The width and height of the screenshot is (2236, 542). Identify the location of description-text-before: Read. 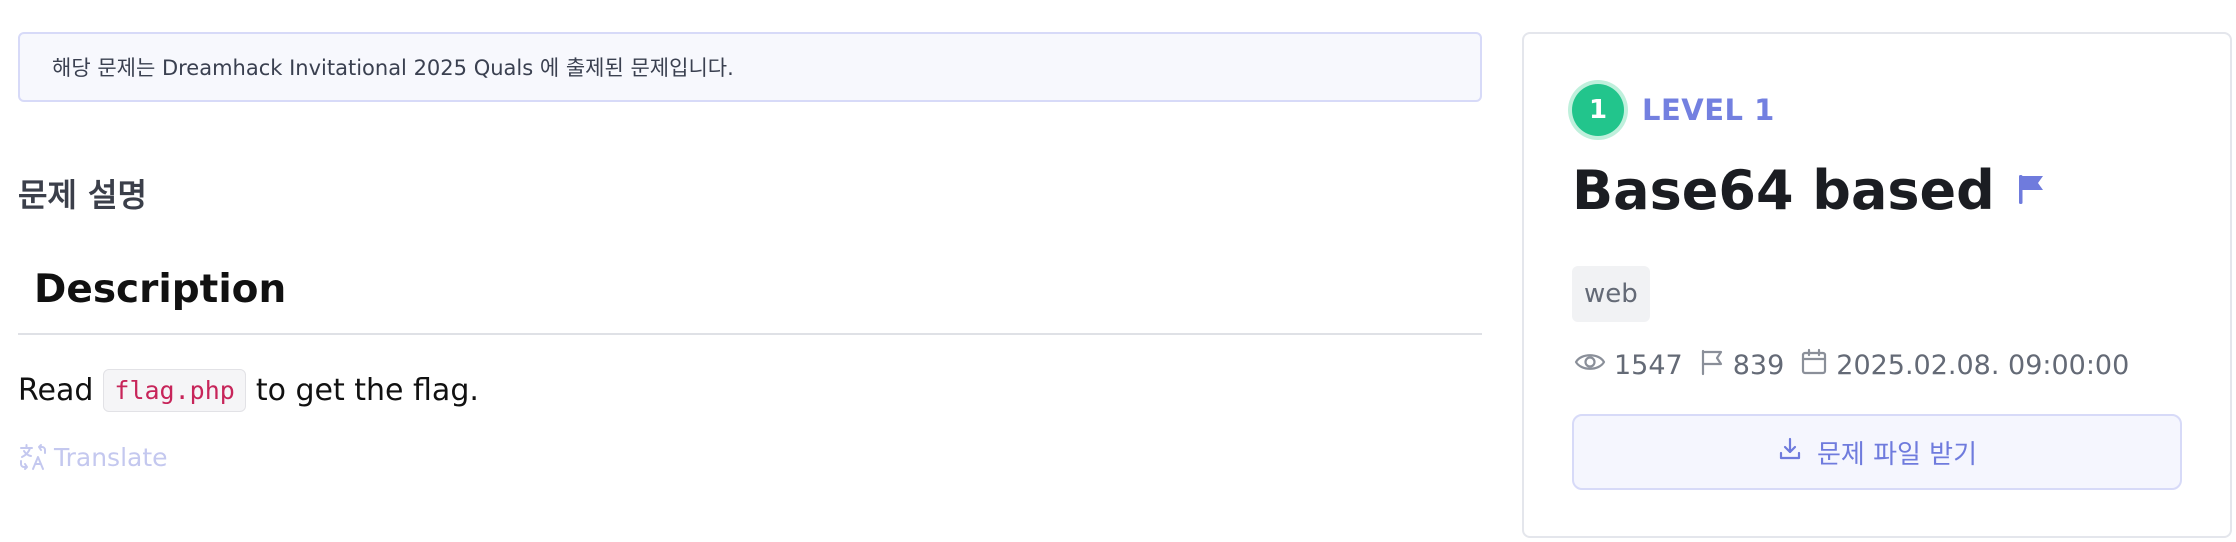
(56, 390).